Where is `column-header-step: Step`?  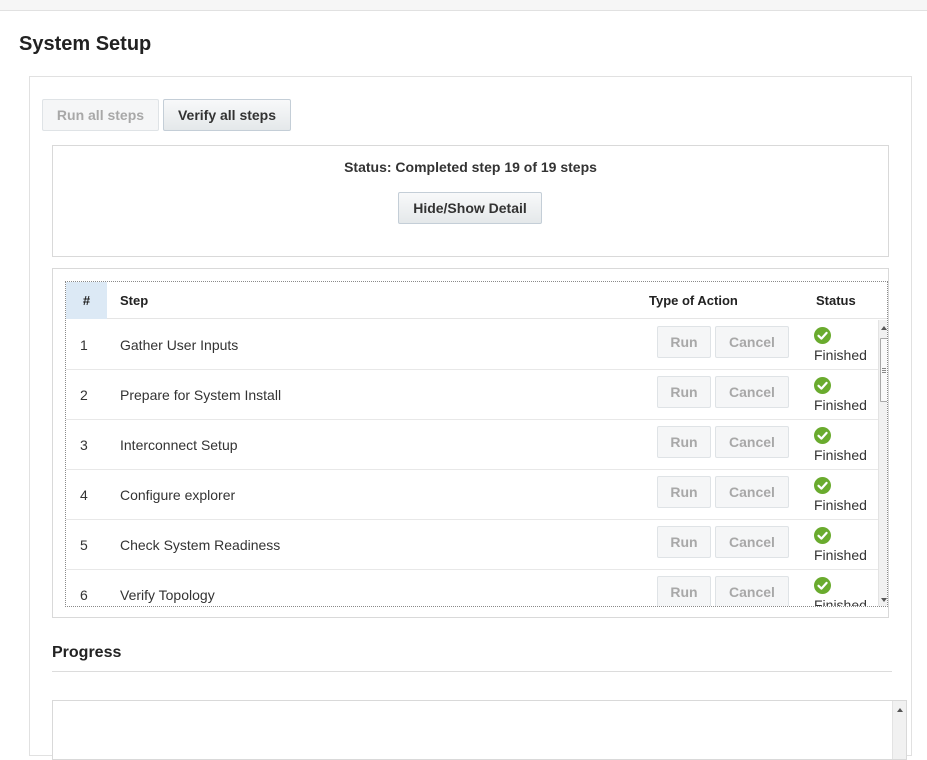 column-header-step: Step is located at coordinates (134, 300).